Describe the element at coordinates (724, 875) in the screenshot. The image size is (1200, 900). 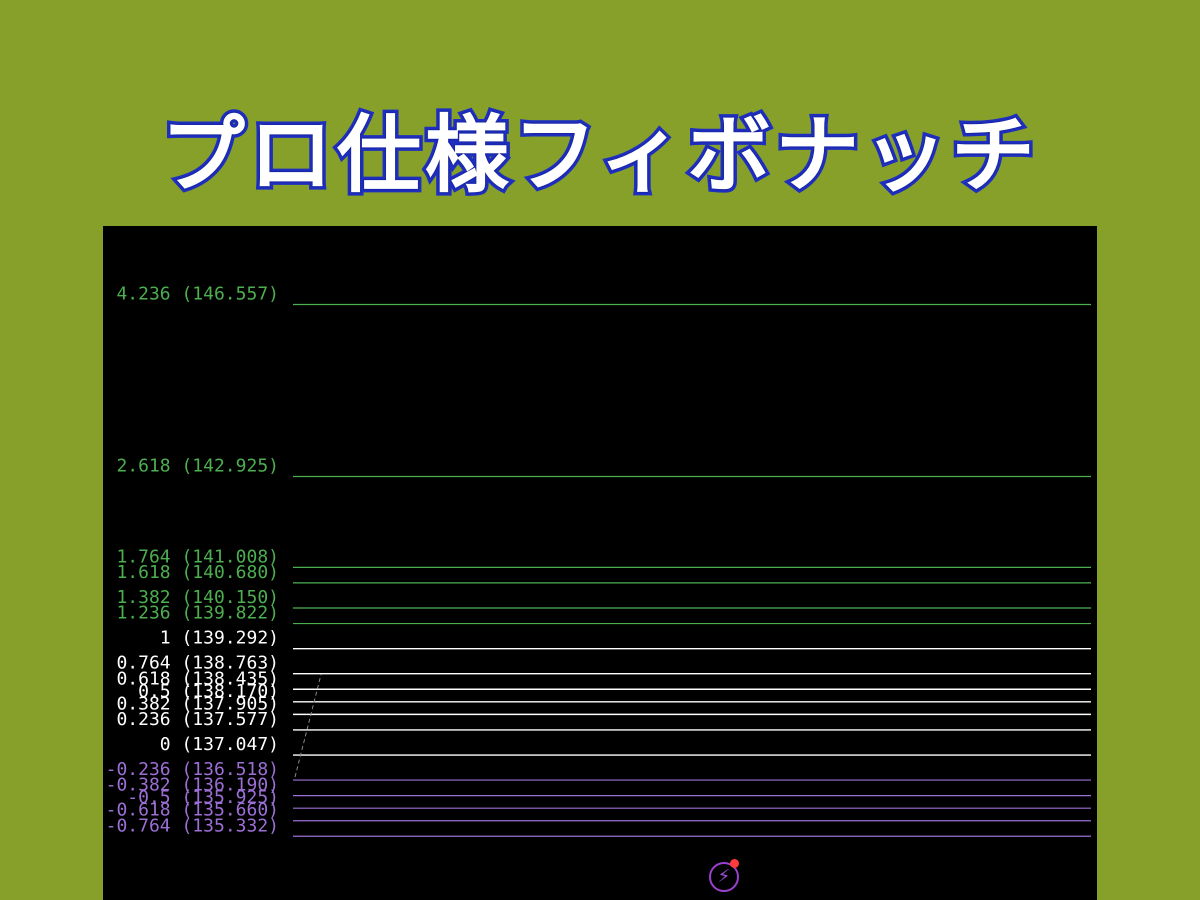
I see `alert-button: ⚡` at that location.